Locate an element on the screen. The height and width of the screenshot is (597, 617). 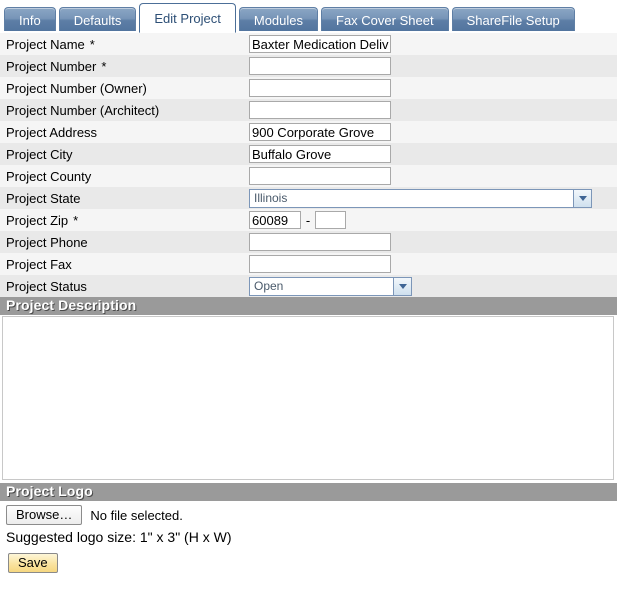
tab-sharefile-setup: ShareFile Setup is located at coordinates (513, 20).